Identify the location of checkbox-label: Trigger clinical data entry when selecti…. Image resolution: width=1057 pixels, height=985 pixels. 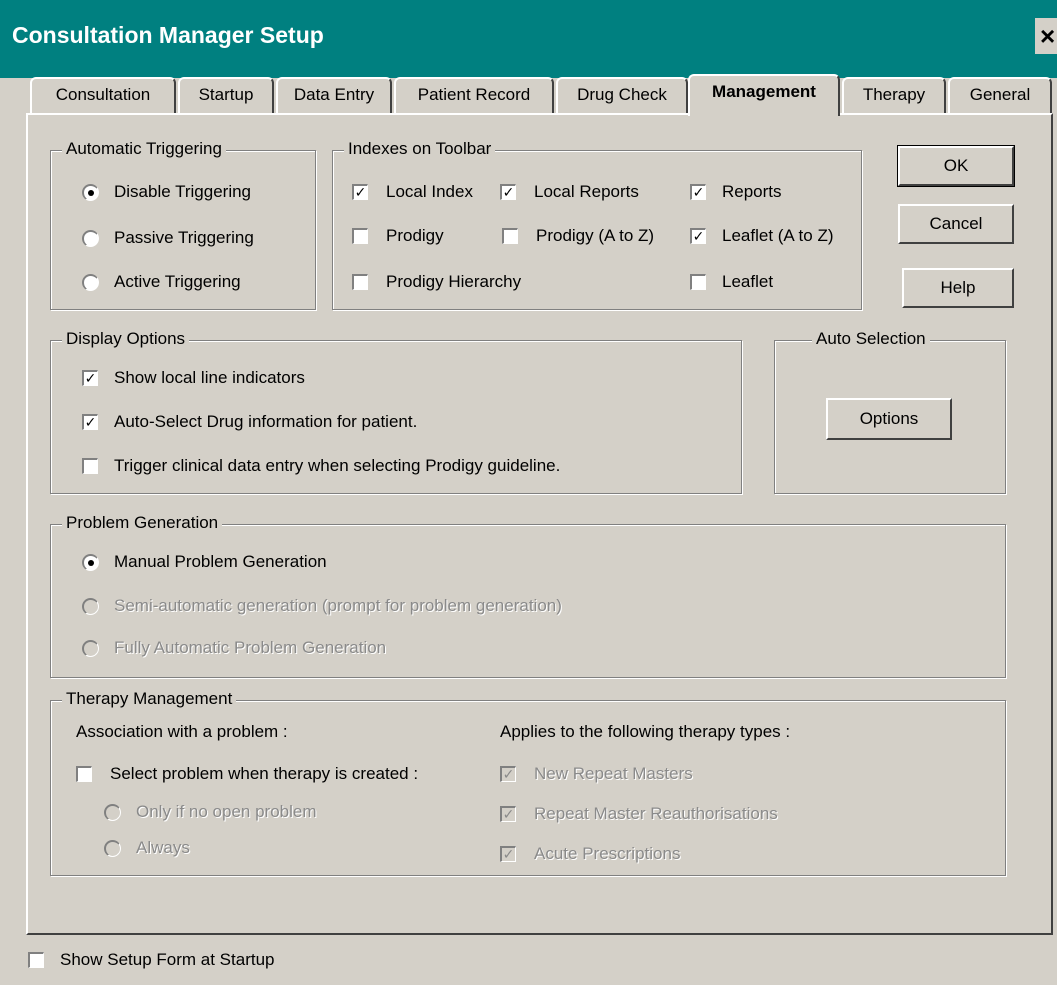
(337, 465).